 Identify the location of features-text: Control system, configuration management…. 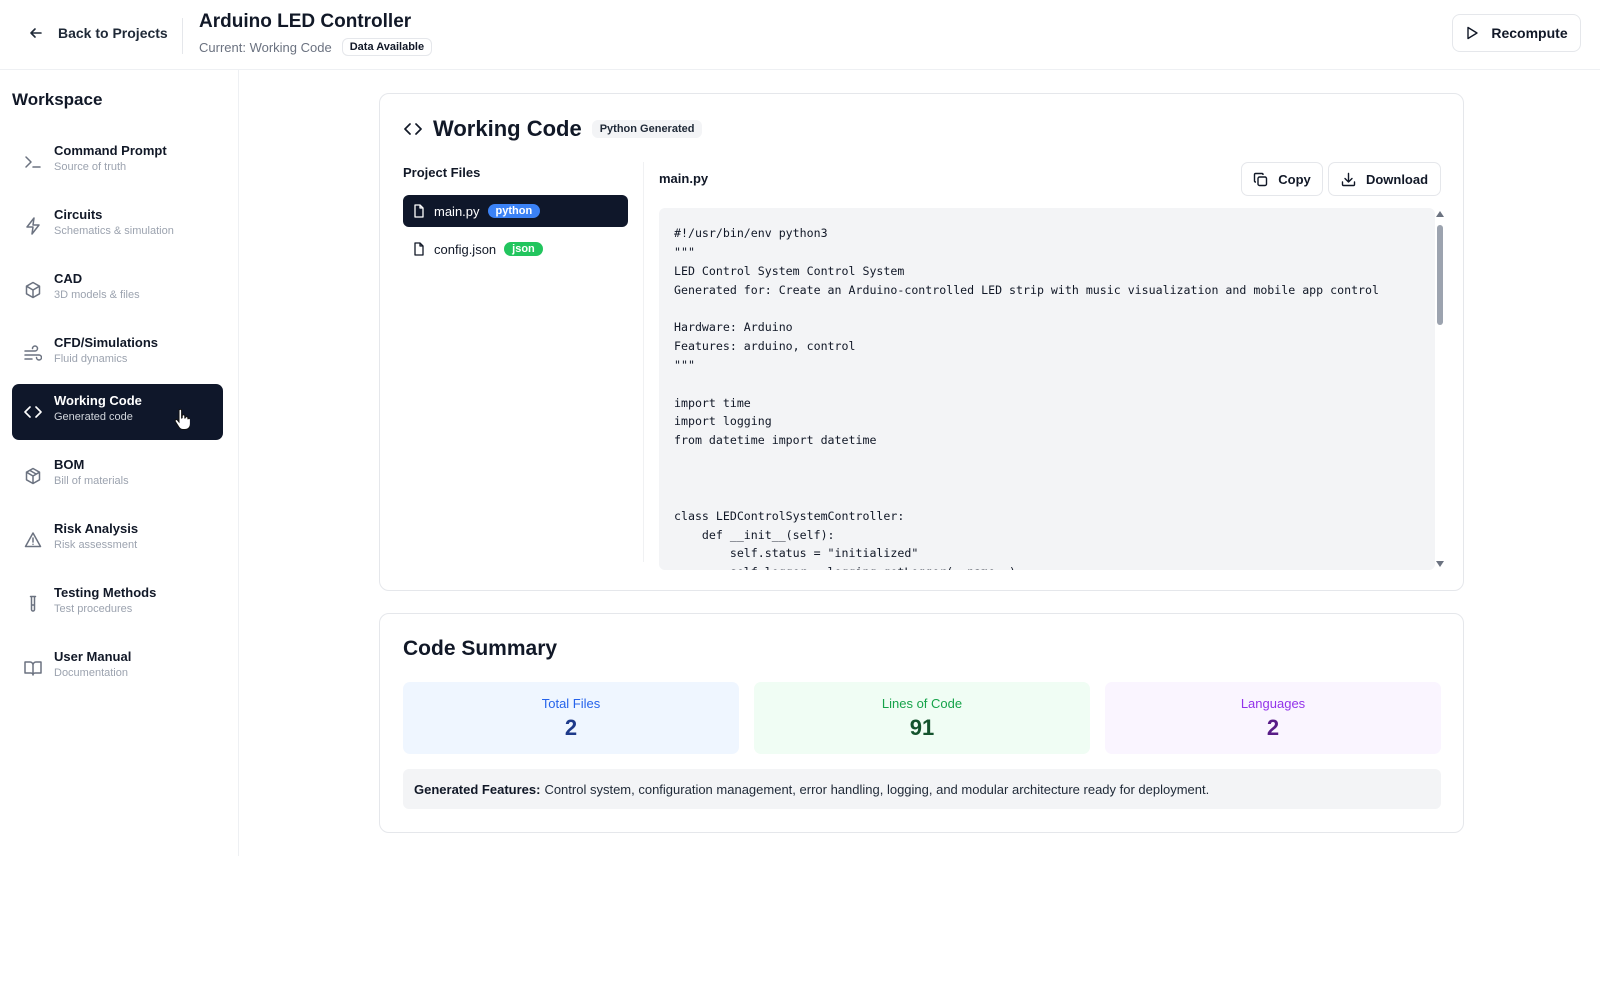
(877, 789).